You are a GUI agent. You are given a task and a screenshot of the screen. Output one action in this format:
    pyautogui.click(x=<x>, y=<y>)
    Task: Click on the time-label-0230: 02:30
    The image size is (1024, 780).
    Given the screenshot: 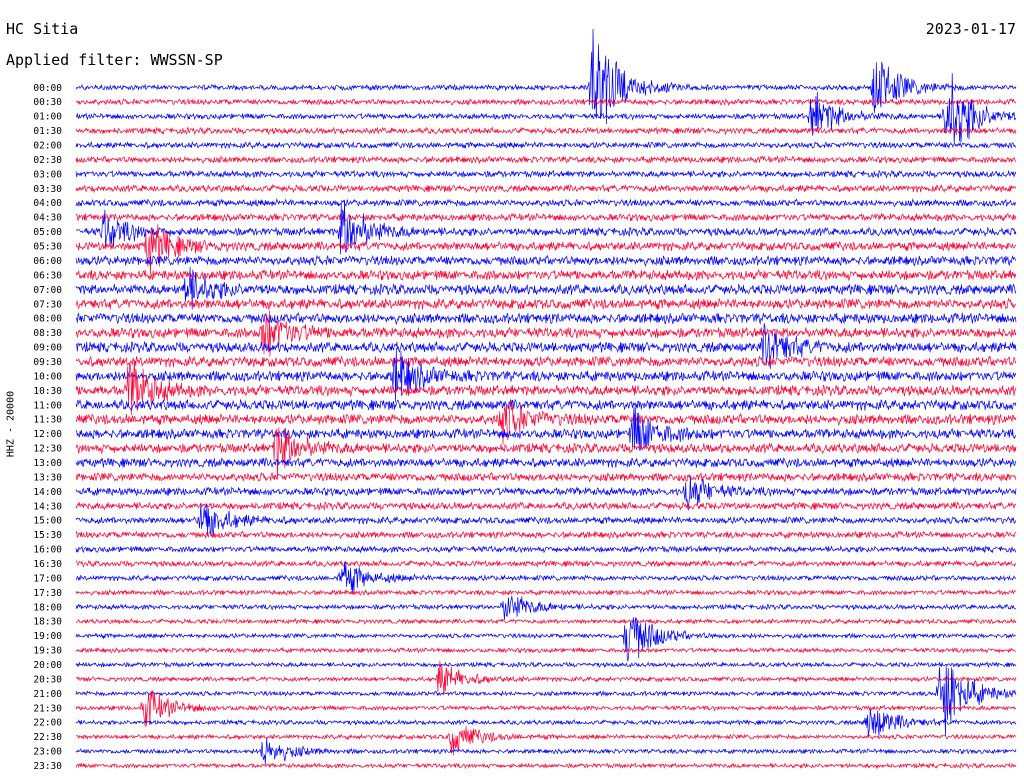 What is the action you would take?
    pyautogui.click(x=47, y=160)
    